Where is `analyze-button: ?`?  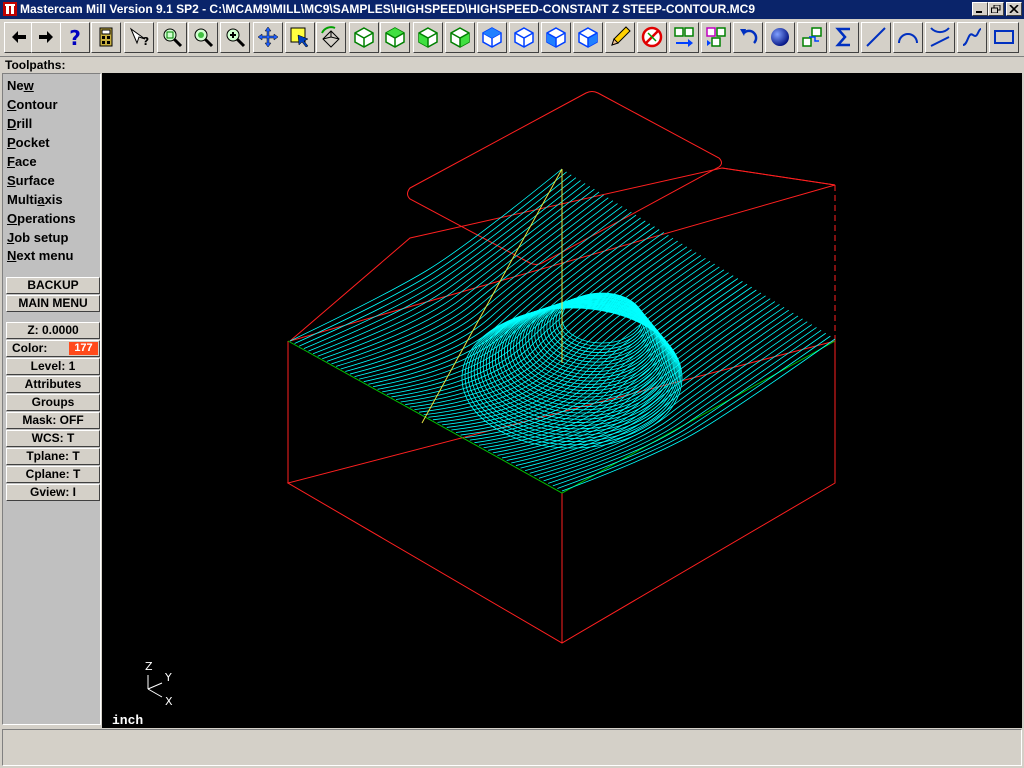
analyze-button: ? is located at coordinates (139, 37).